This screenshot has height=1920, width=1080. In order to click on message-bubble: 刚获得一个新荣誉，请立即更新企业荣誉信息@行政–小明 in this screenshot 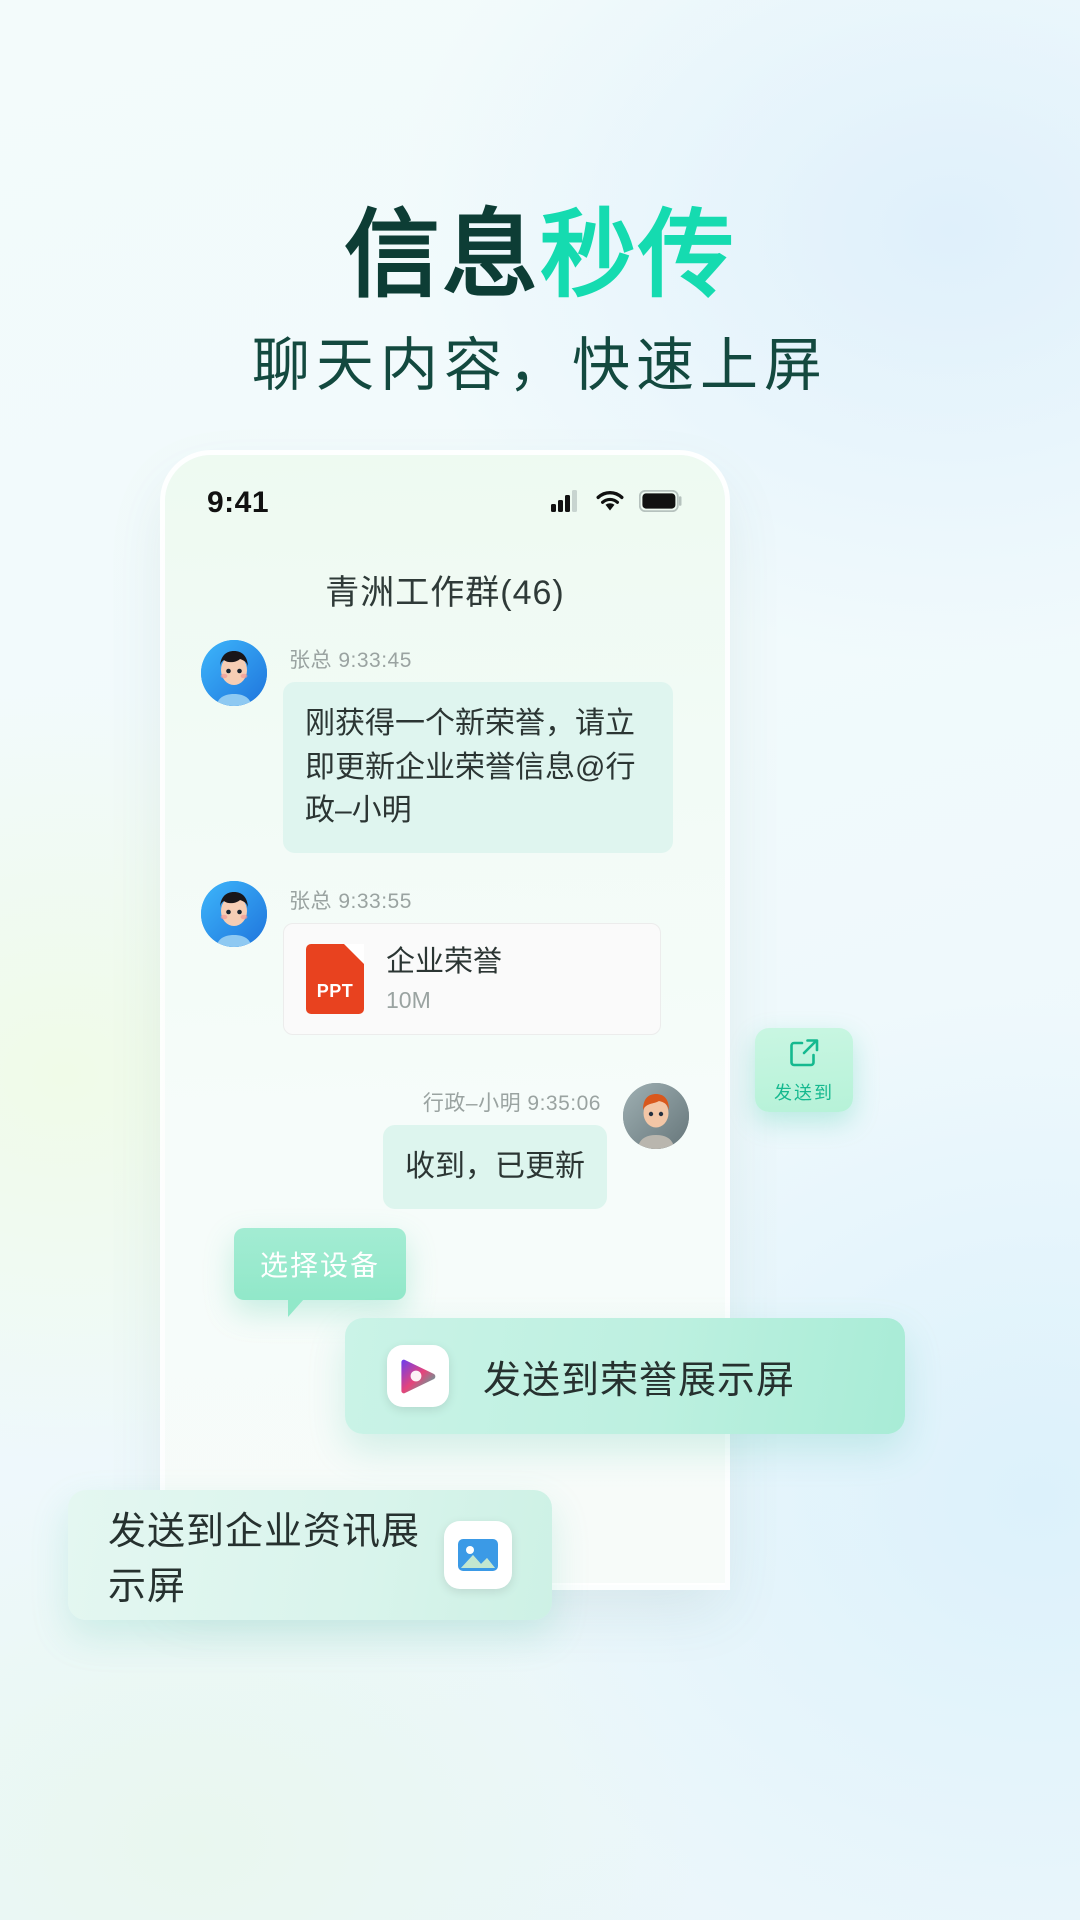, I will do `click(478, 767)`.